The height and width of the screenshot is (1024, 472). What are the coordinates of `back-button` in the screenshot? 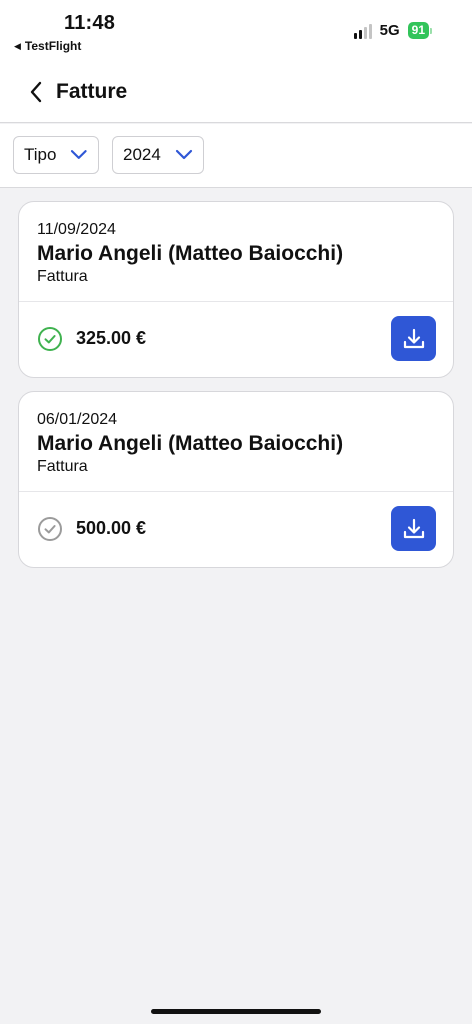 It's located at (36, 92).